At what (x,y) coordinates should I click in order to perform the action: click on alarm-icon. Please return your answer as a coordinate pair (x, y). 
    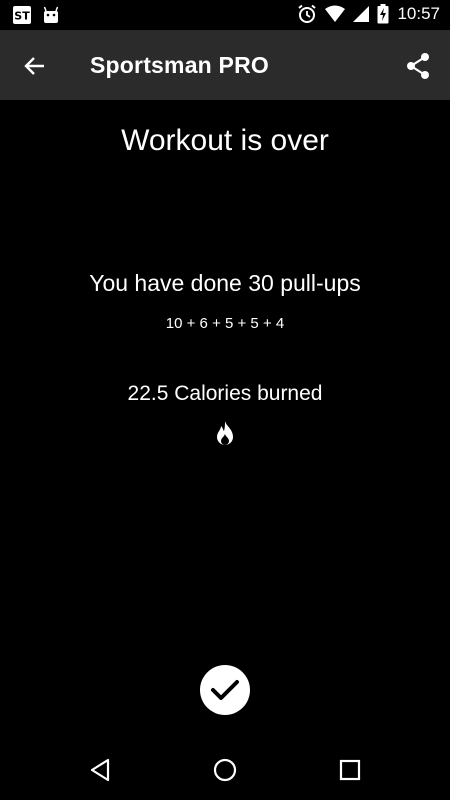
    Looking at the image, I should click on (307, 14).